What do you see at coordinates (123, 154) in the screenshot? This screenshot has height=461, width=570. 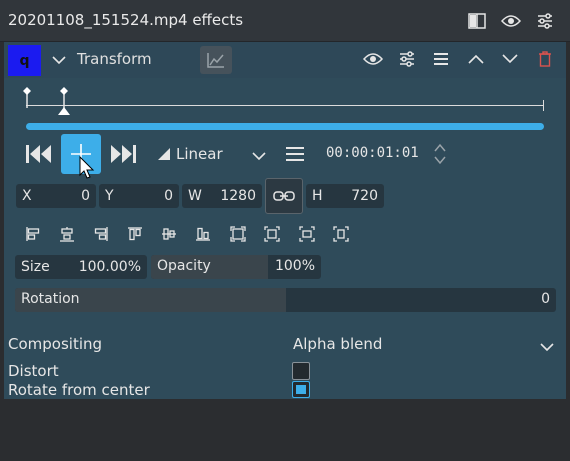 I see `next-keyframe-icon` at bounding box center [123, 154].